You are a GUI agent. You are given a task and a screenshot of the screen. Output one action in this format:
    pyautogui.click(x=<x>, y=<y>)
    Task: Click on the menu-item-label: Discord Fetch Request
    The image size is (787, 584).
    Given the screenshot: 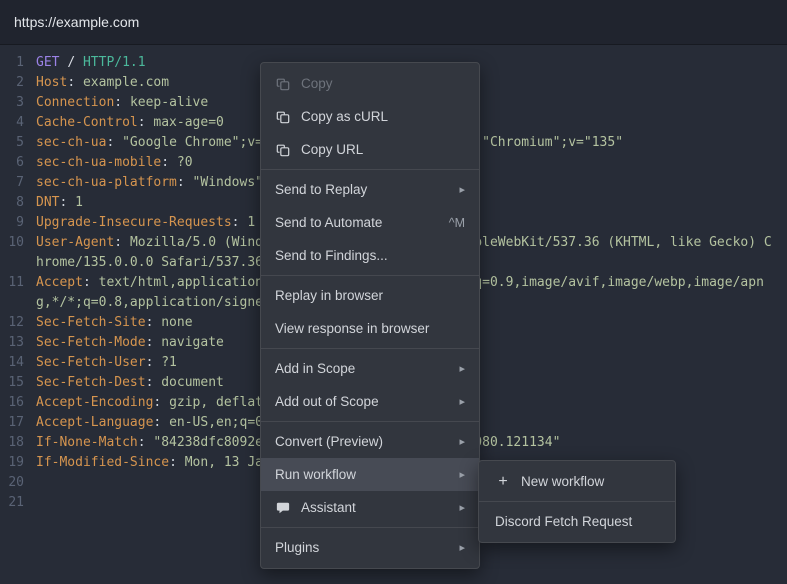 What is the action you would take?
    pyautogui.click(x=564, y=521)
    